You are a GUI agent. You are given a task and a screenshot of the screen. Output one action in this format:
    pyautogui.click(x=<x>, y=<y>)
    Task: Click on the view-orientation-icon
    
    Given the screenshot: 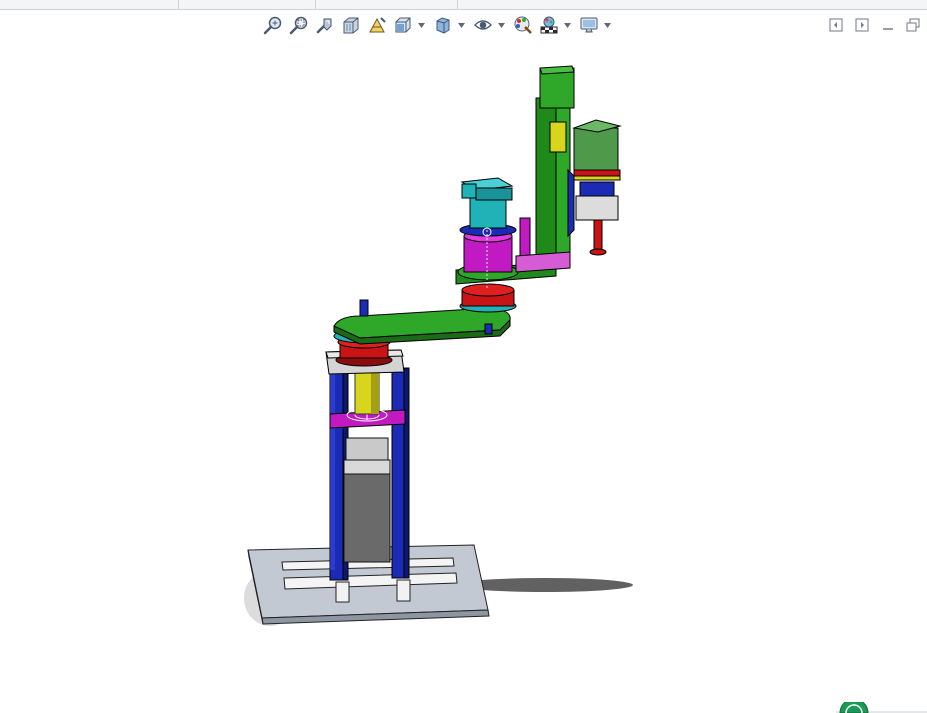 What is the action you would take?
    pyautogui.click(x=403, y=25)
    